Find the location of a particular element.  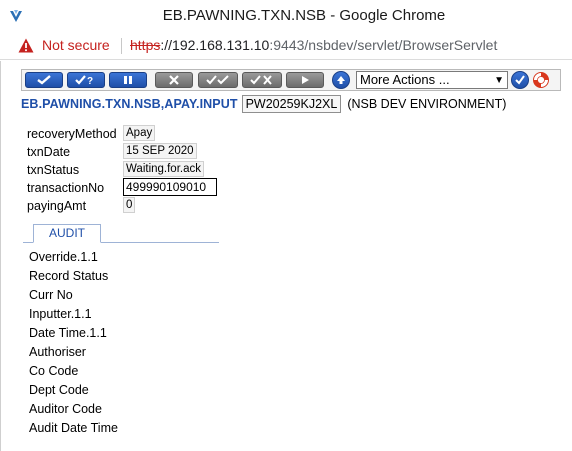

pause-icon is located at coordinates (128, 80).